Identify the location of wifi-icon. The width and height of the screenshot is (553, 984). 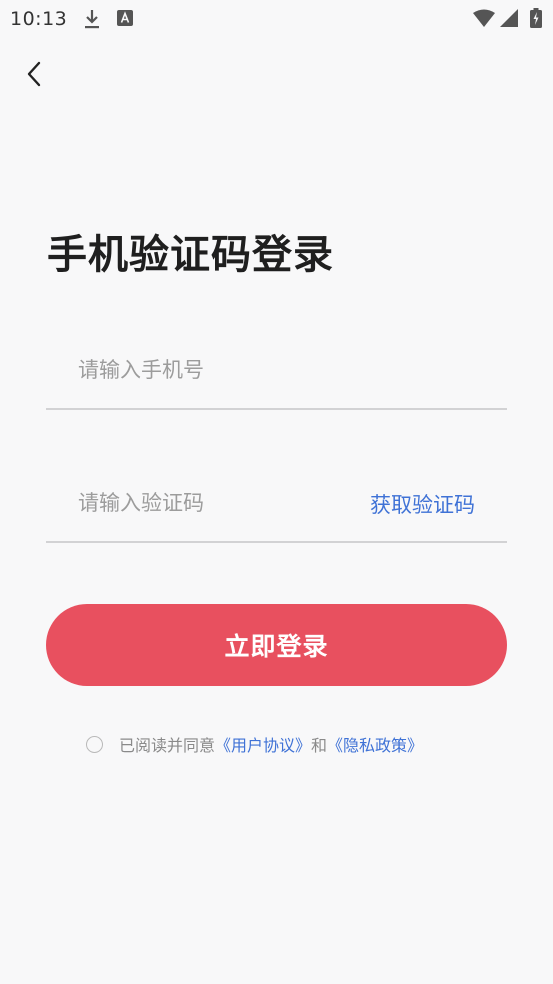
(484, 20).